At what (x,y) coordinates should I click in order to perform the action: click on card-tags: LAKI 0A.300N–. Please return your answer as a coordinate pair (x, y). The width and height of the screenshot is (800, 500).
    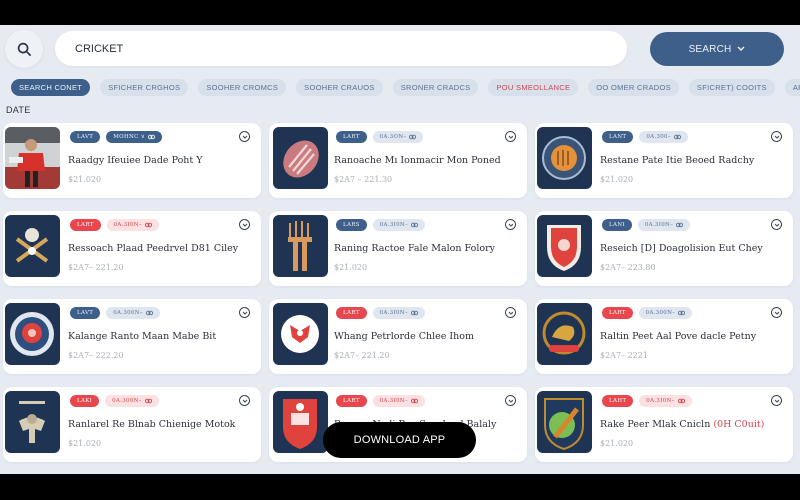
    Looking at the image, I should click on (114, 401).